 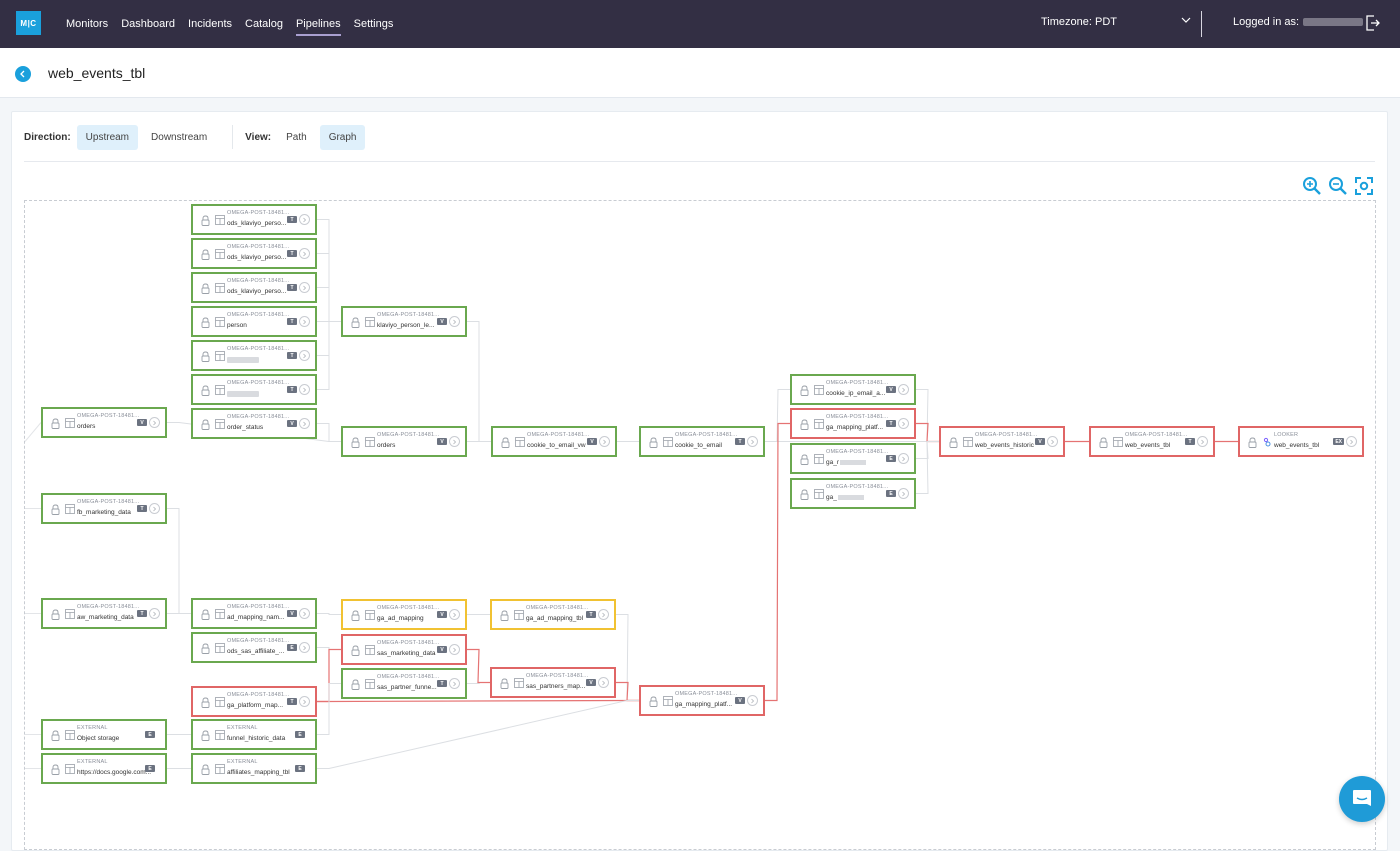 I want to click on view-path-button: Path, so click(x=296, y=137).